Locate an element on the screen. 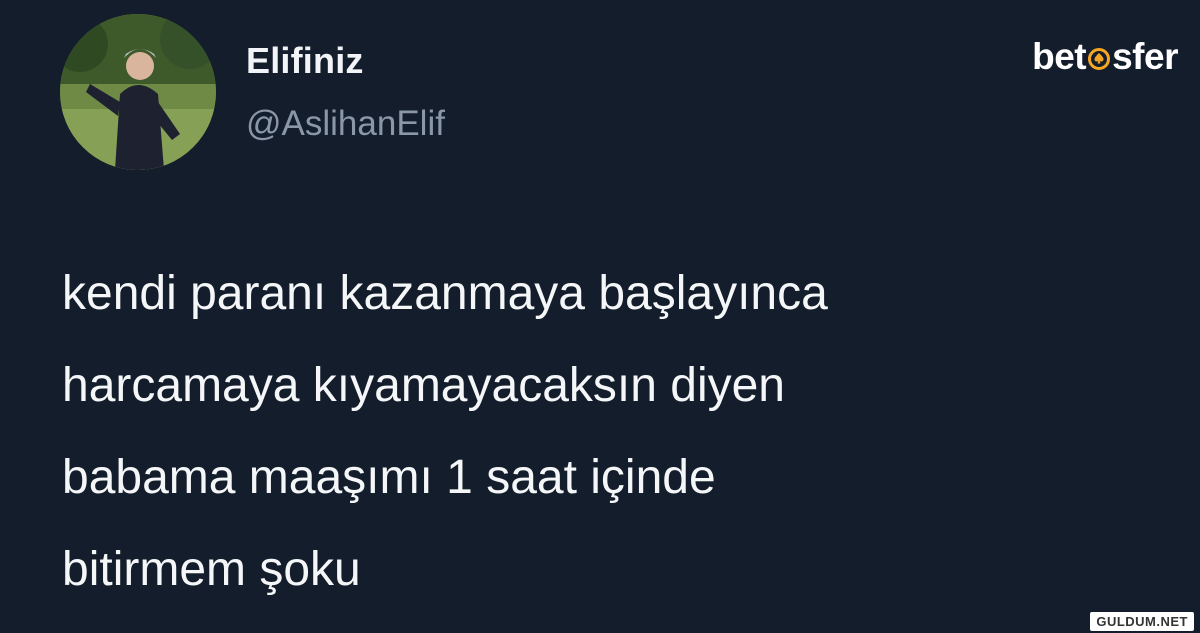 Image resolution: width=1200 pixels, height=633 pixels. display-name: Elifiniz is located at coordinates (305, 61).